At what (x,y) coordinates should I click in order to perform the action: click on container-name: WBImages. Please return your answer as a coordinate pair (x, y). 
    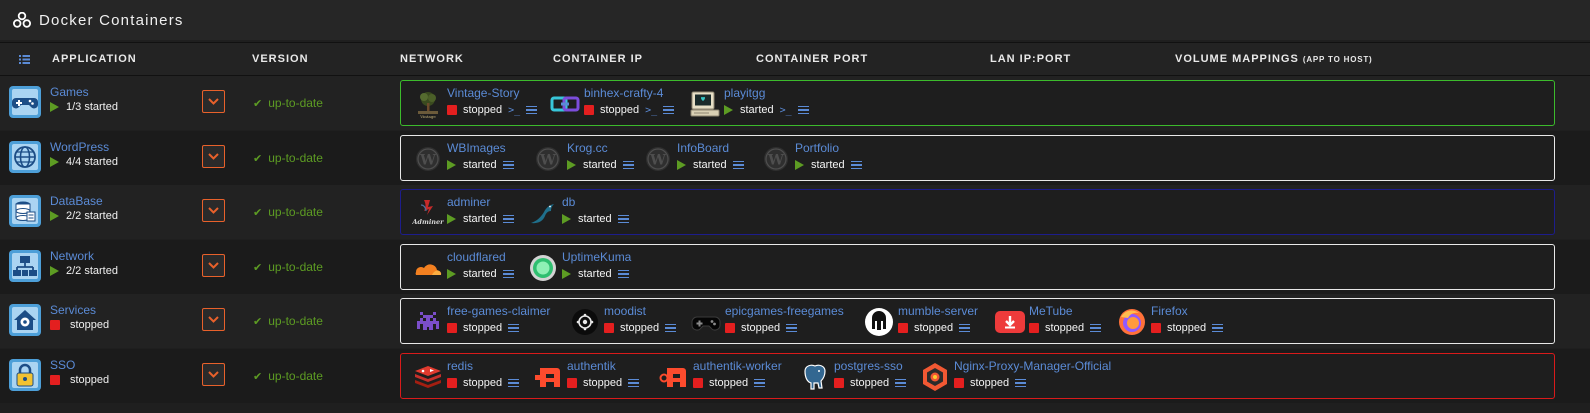
    Looking at the image, I should click on (476, 148).